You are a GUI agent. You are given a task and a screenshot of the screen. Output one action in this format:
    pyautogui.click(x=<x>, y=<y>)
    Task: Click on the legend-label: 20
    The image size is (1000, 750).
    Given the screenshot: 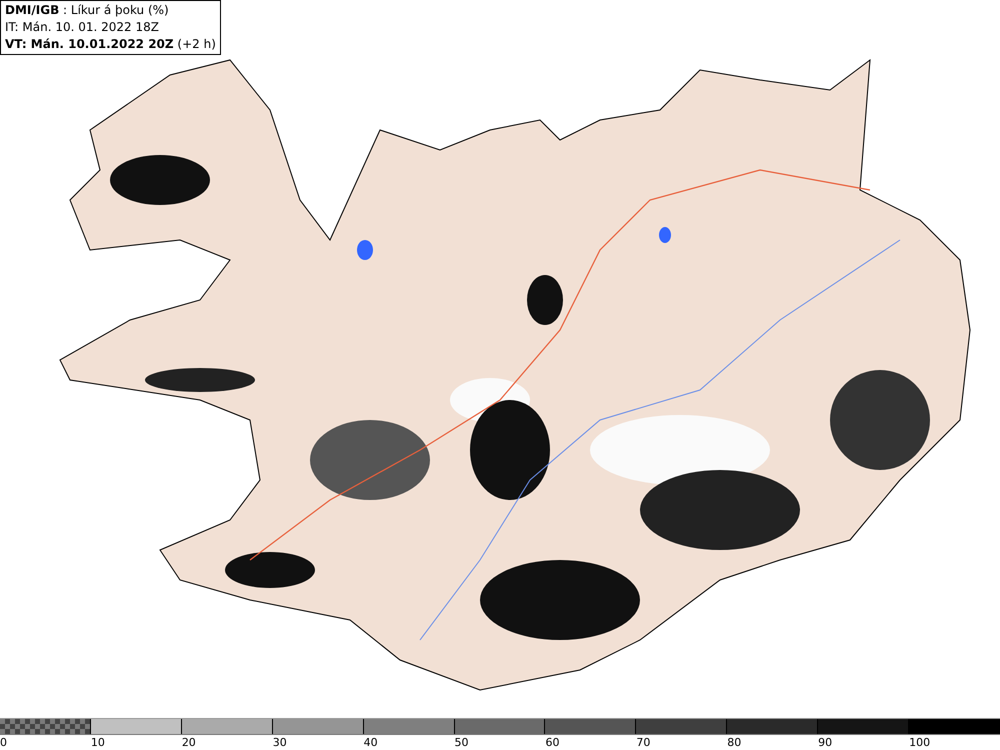 What is the action you would take?
    pyautogui.click(x=189, y=742)
    